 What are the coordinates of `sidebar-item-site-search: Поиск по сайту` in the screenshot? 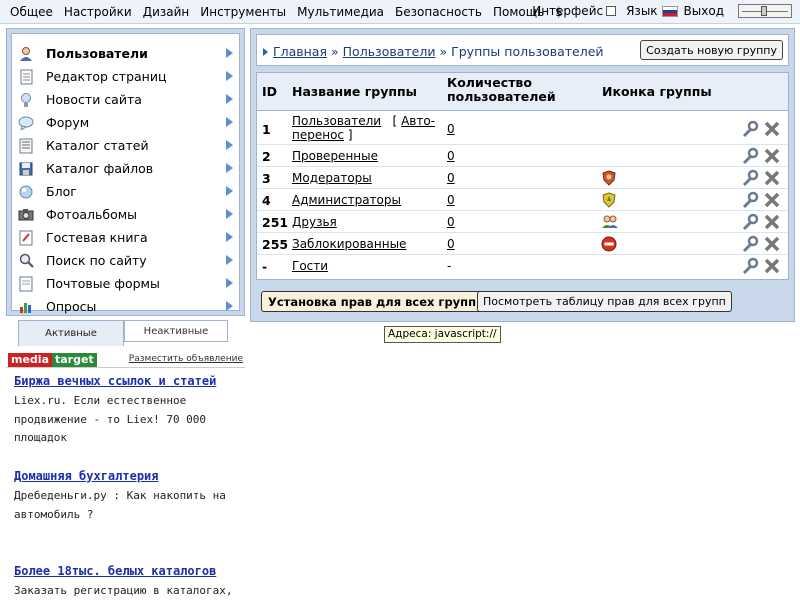 It's located at (126, 260).